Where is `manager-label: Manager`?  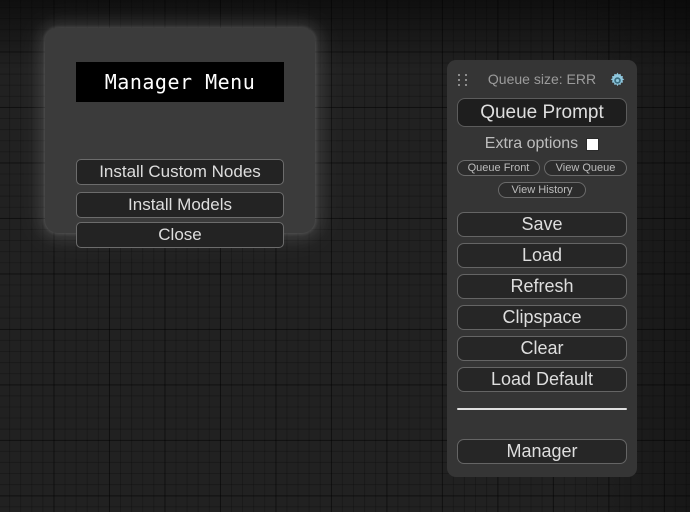 manager-label: Manager is located at coordinates (542, 451).